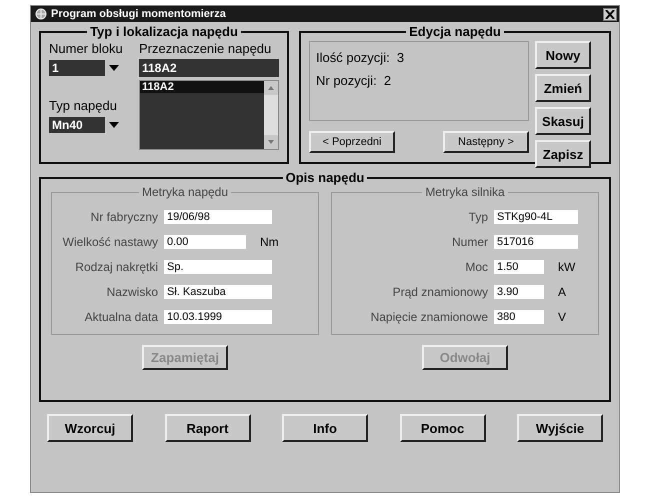 The image size is (648, 500). Describe the element at coordinates (205, 48) in the screenshot. I see `field-label: Przeznaczenie napędu` at that location.